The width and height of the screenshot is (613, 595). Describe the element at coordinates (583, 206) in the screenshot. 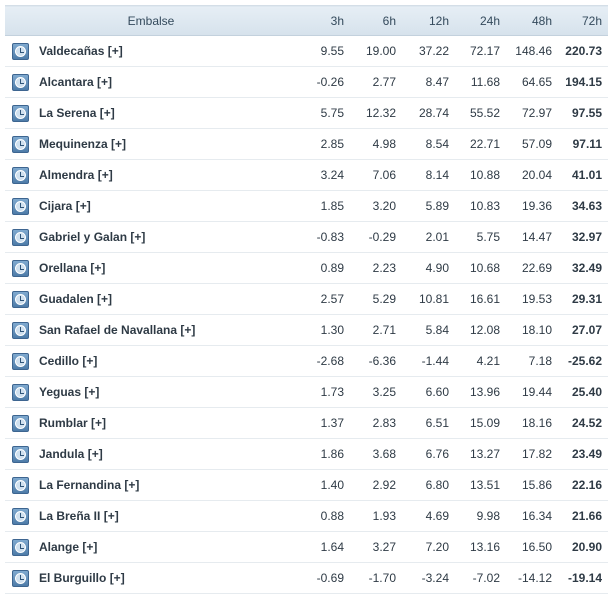

I see `value-72h: 34.63` at that location.